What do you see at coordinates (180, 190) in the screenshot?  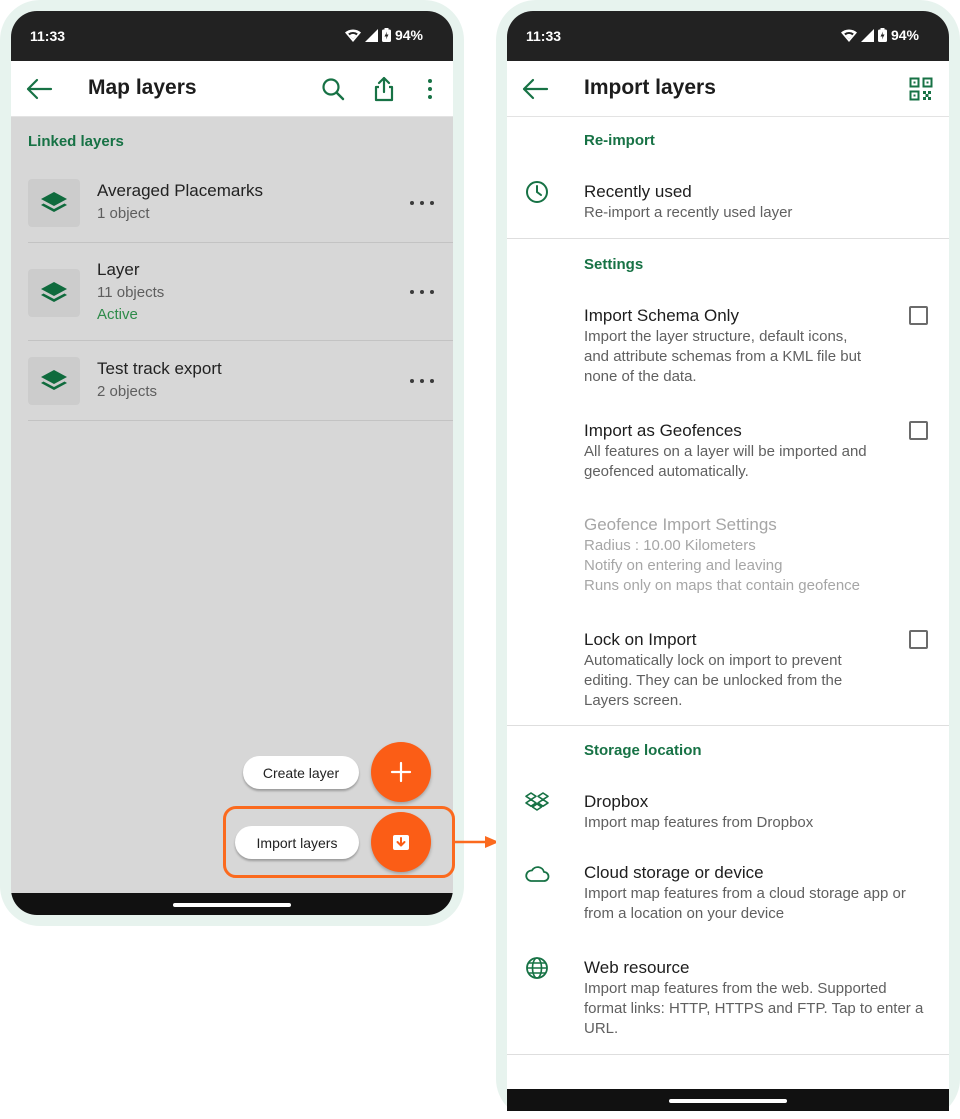 I see `layer-name: Averaged Placemarks` at bounding box center [180, 190].